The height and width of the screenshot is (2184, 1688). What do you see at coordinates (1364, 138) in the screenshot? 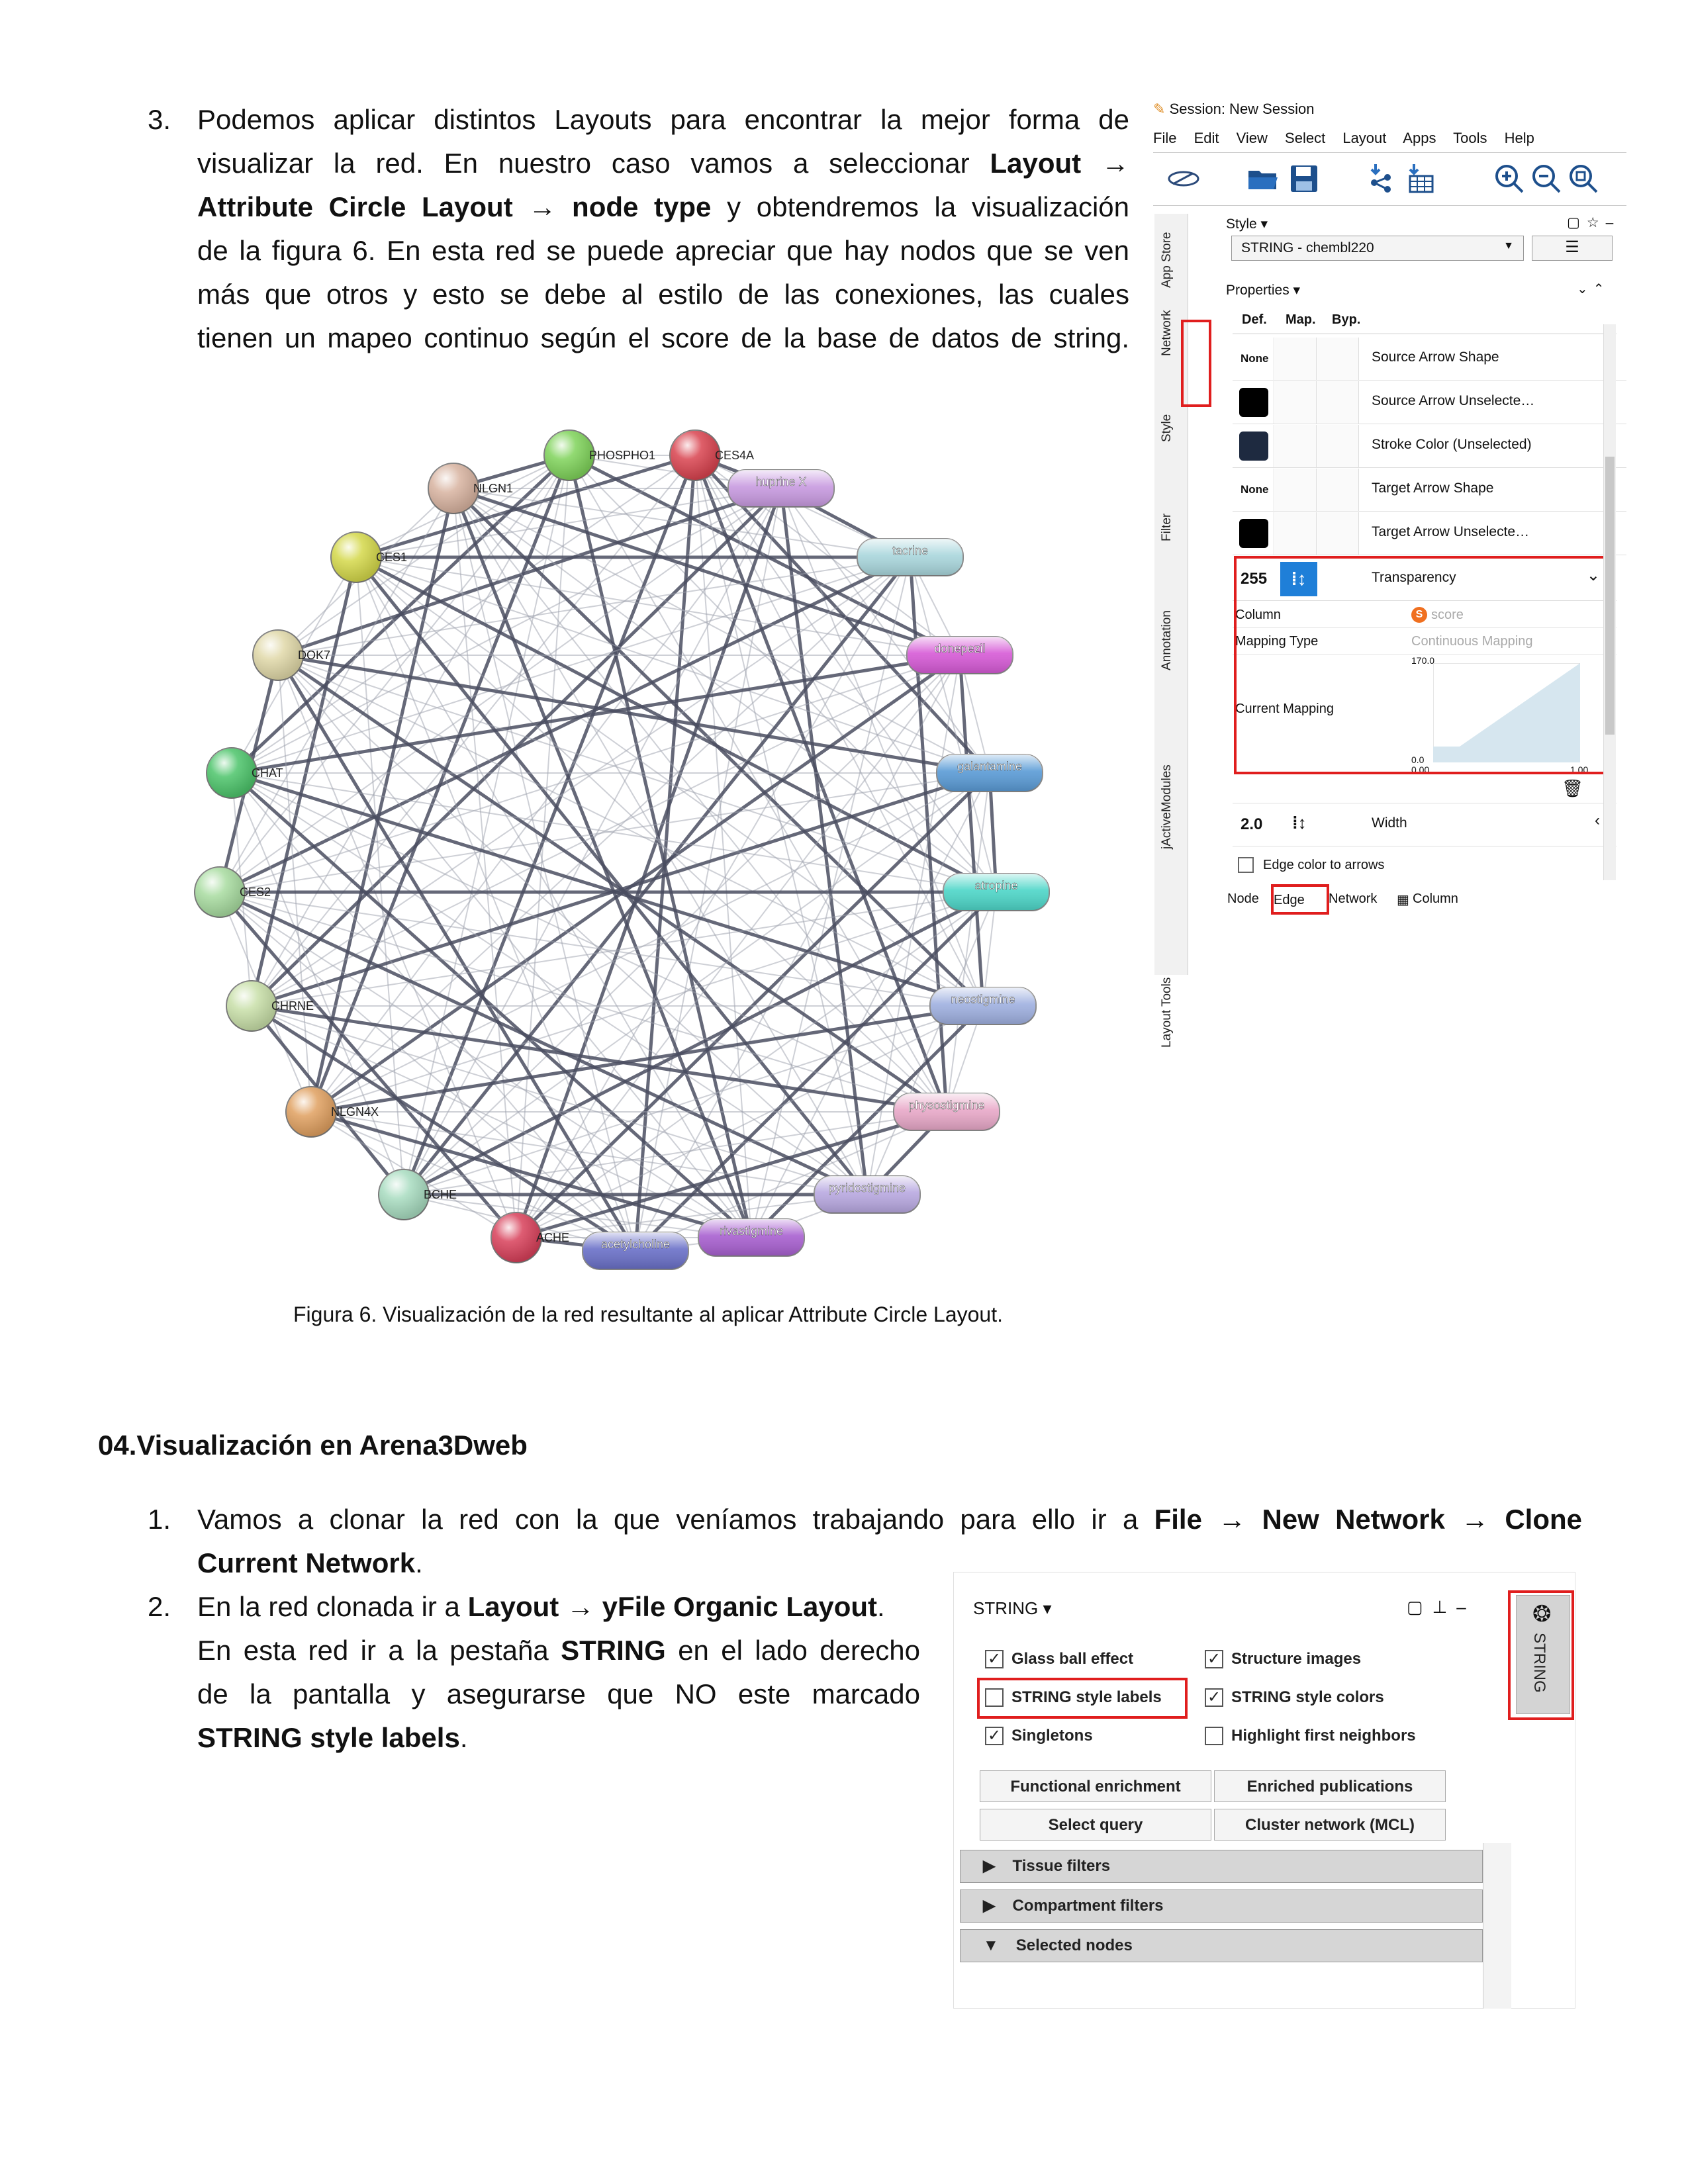
I see `menu-layout: Layout` at bounding box center [1364, 138].